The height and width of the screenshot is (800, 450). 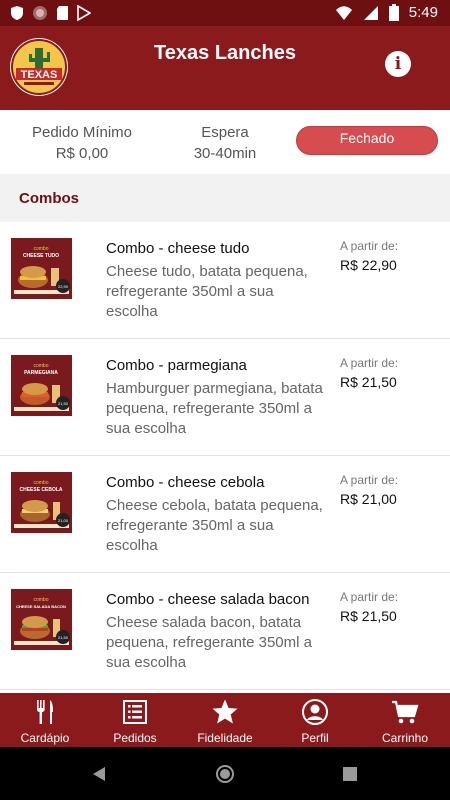 I want to click on circle-icon, so click(x=40, y=13).